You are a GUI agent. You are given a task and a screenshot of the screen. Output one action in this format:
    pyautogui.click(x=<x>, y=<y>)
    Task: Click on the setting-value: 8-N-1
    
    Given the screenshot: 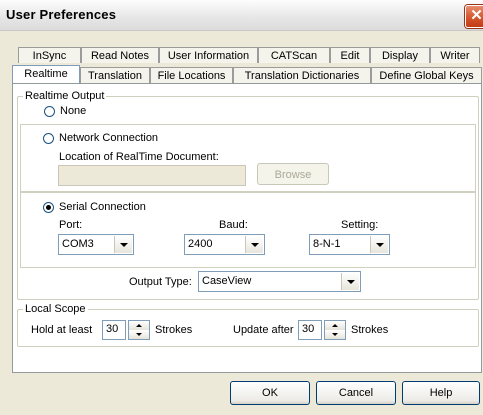 What is the action you would take?
    pyautogui.click(x=327, y=244)
    